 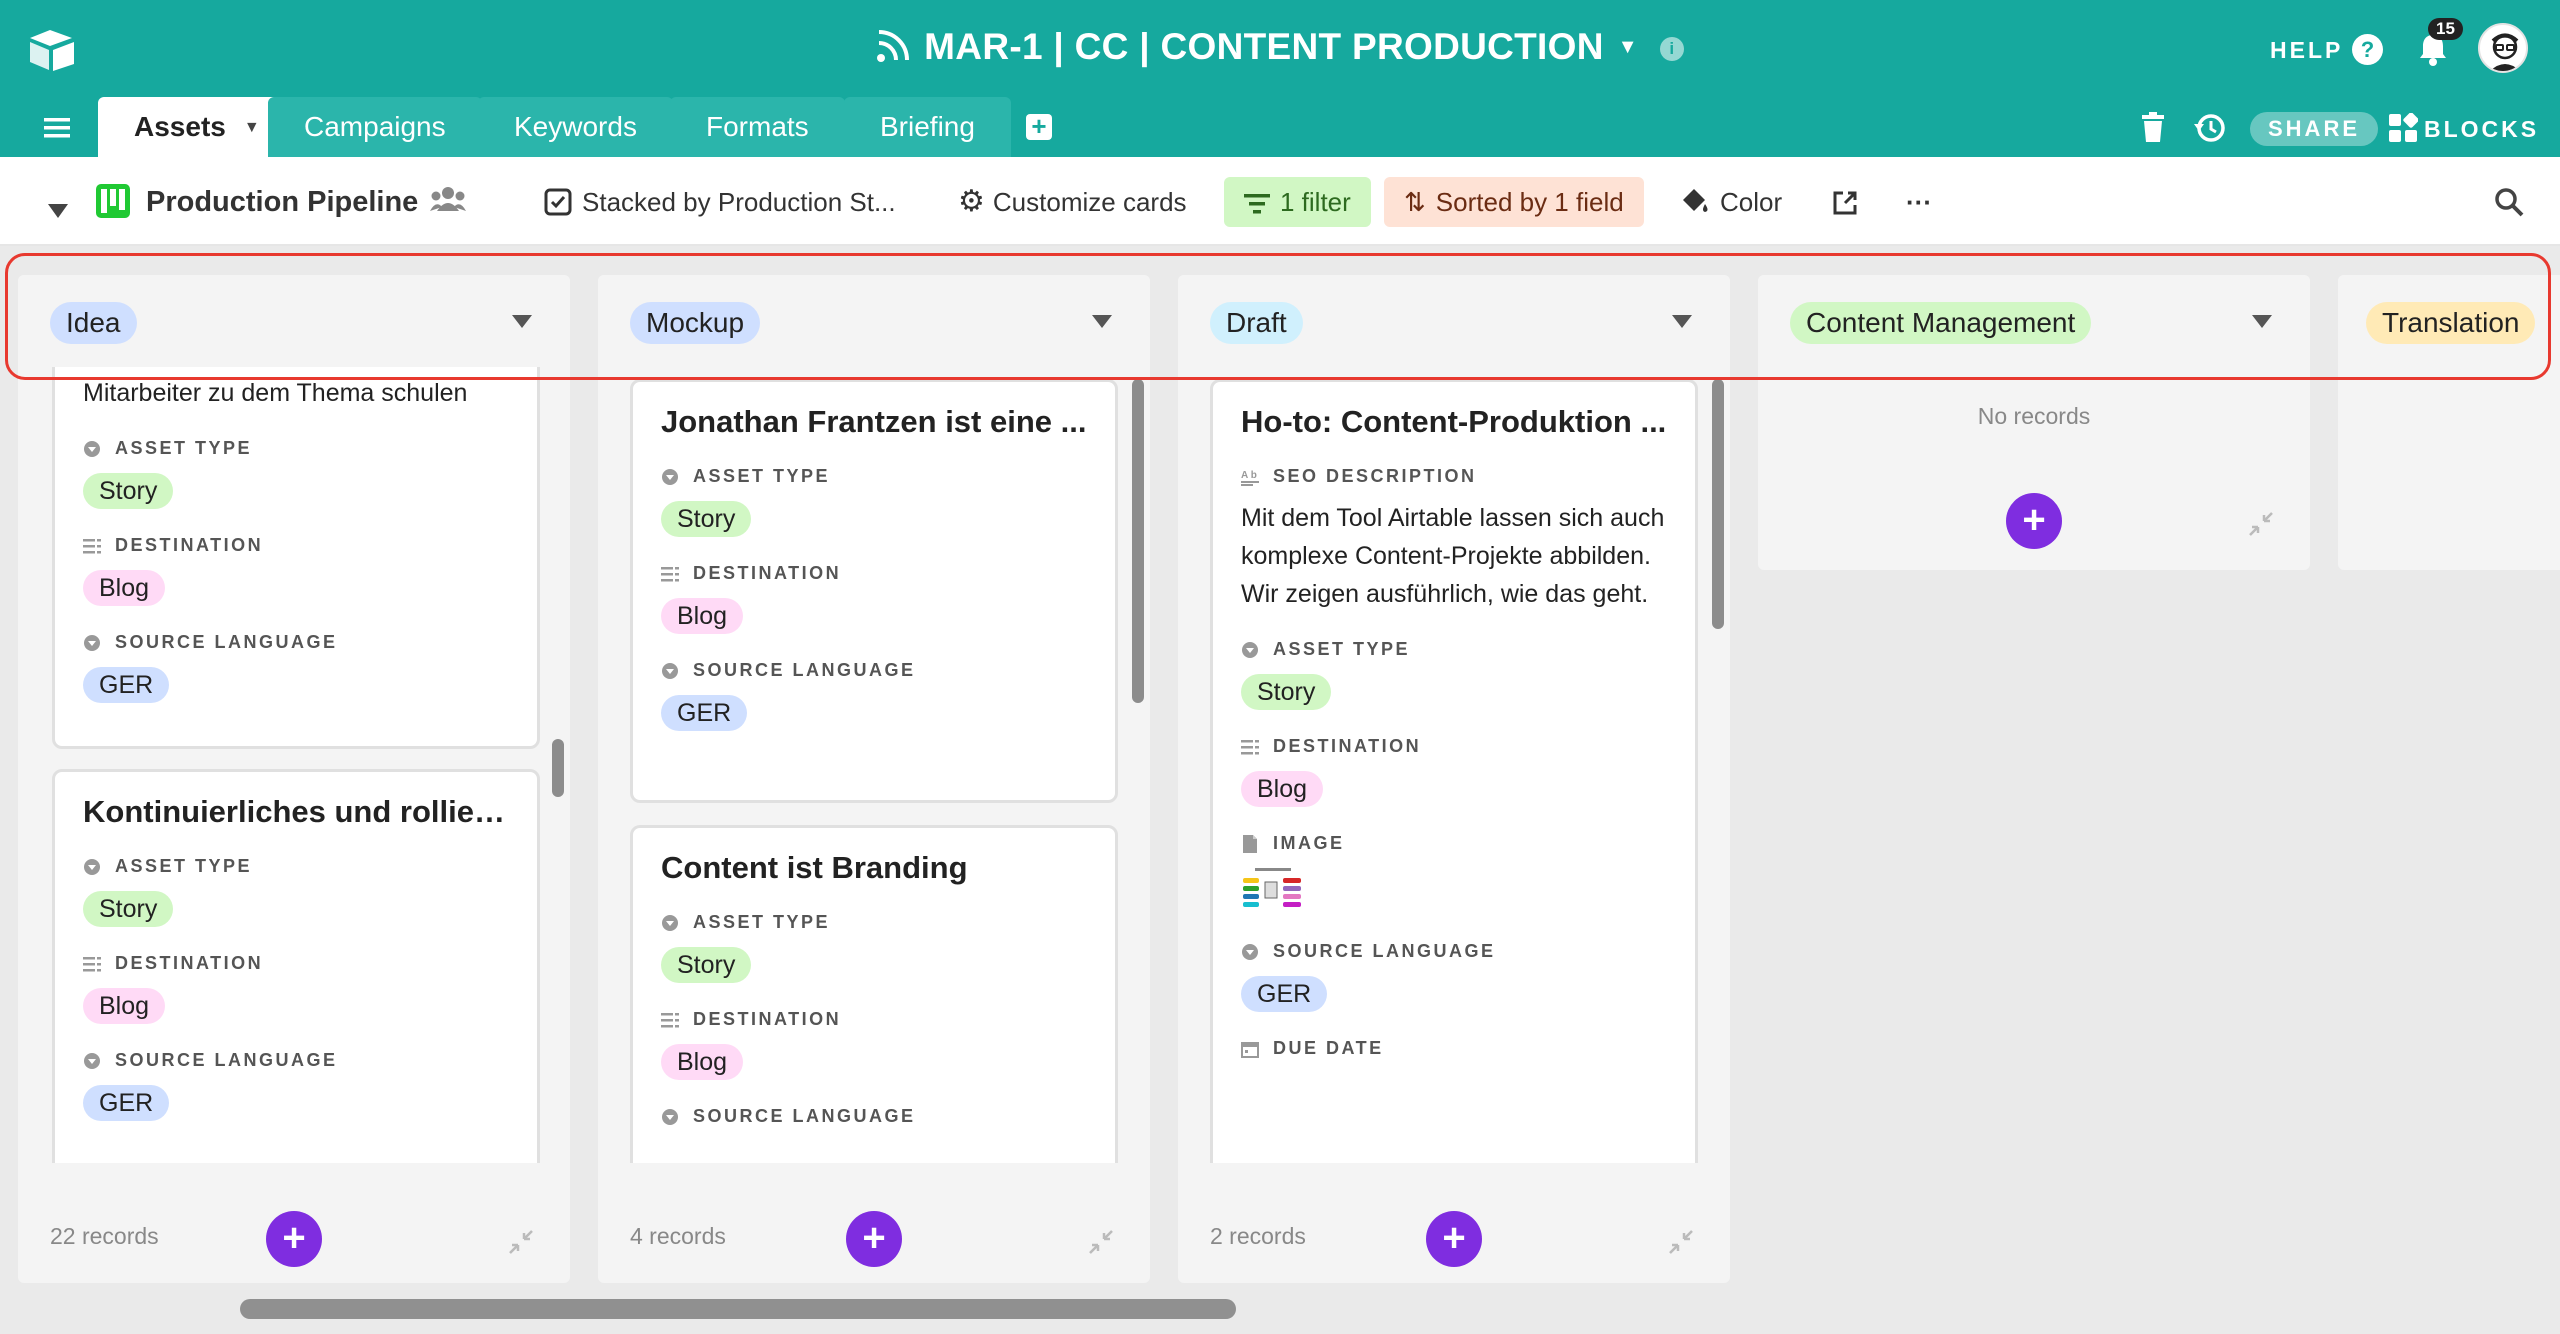 I want to click on tab-assets: Assets ▼, so click(x=197, y=127).